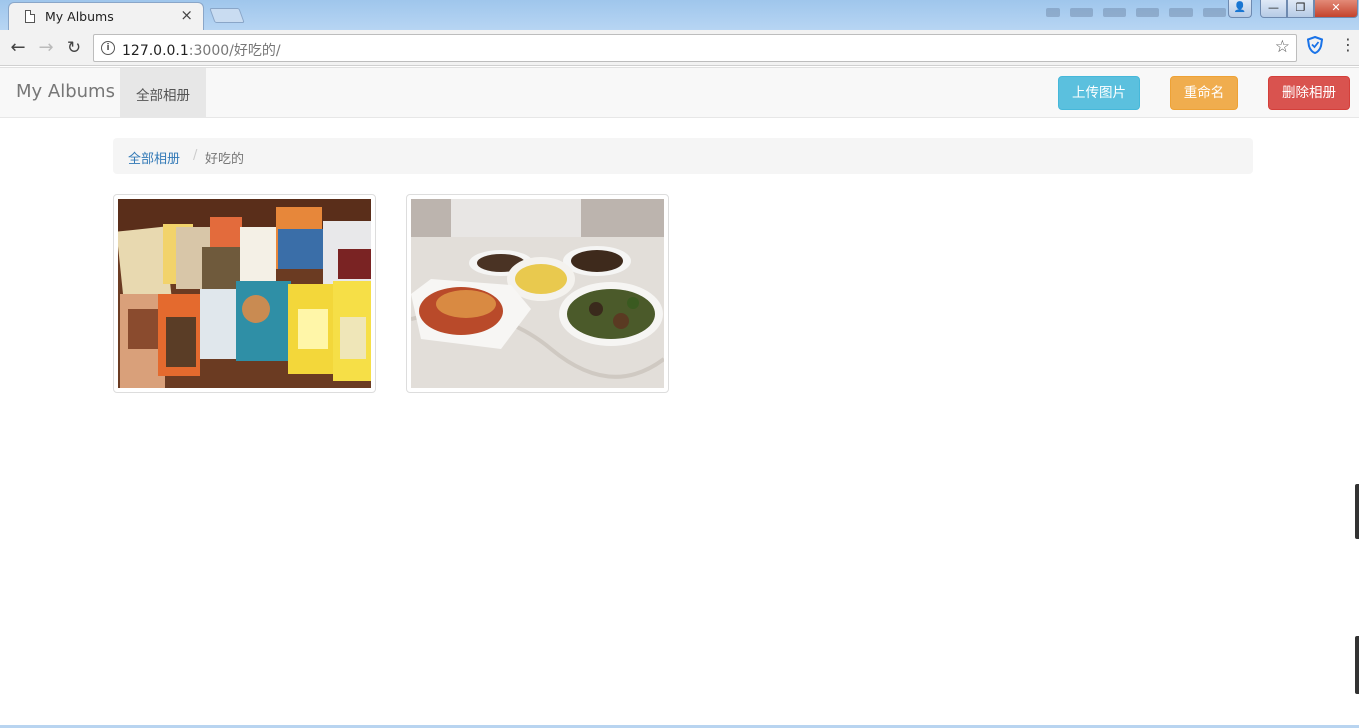 This screenshot has height=728, width=1359. I want to click on snack-packages-photo, so click(244, 293).